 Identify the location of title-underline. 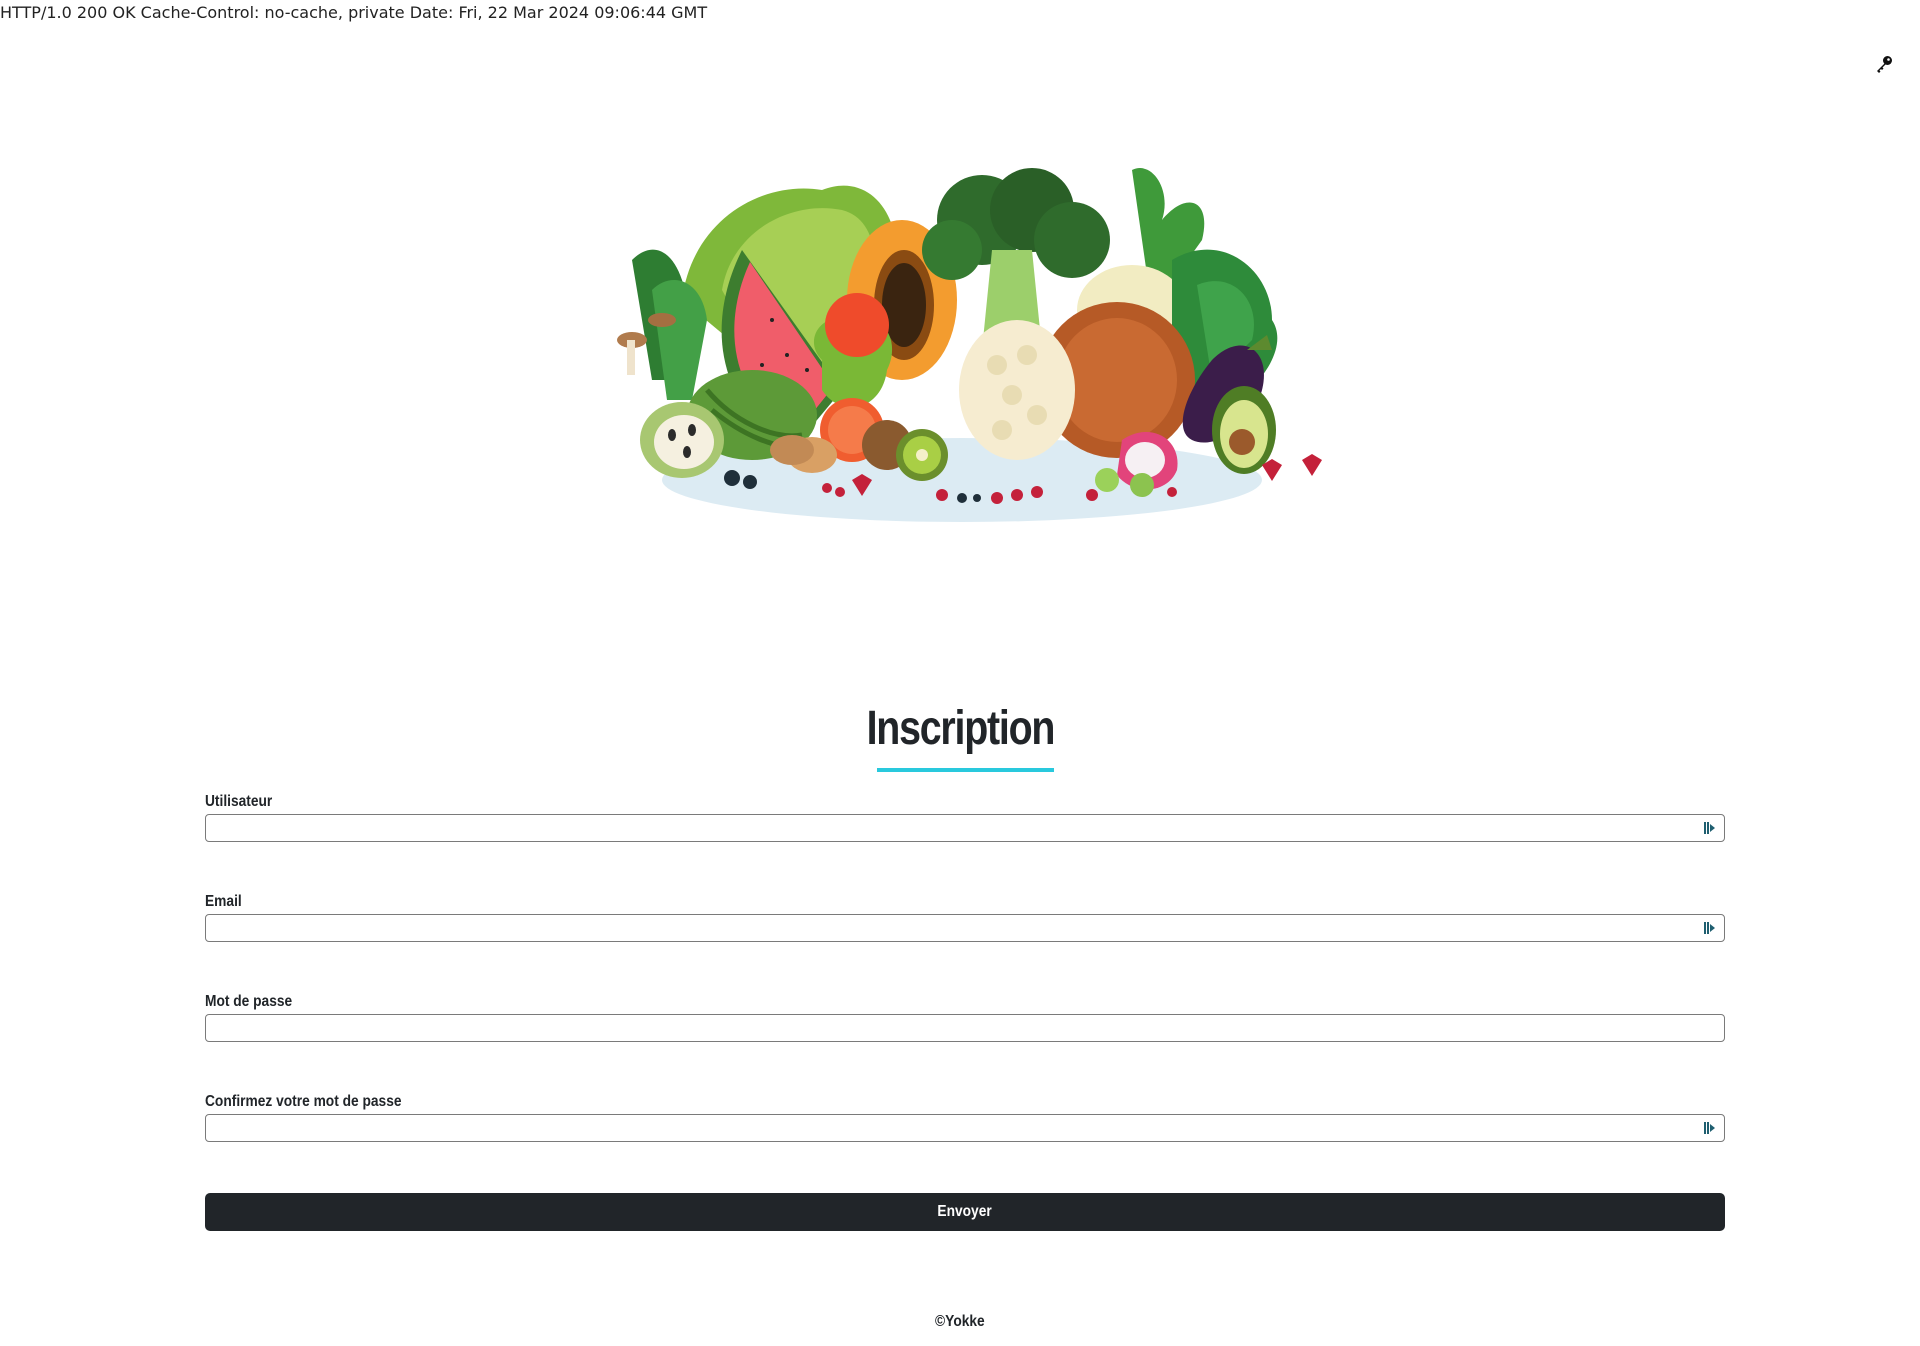
(965, 770).